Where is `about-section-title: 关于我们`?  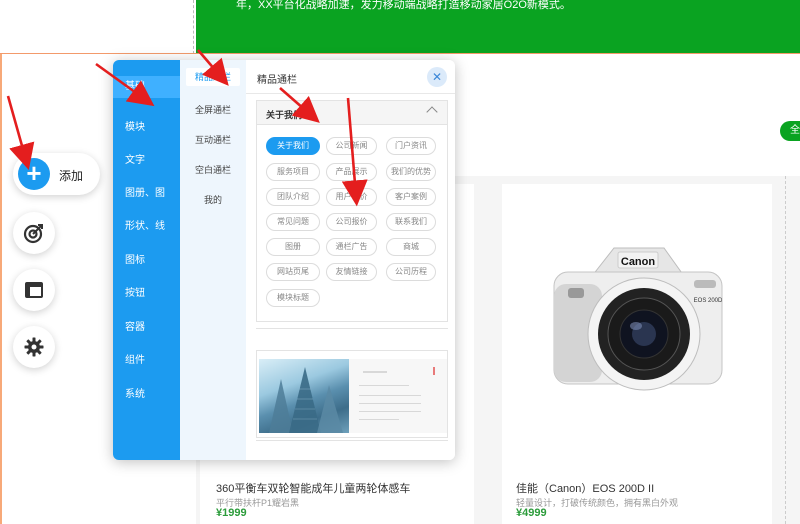 about-section-title: 关于我们 is located at coordinates (284, 115).